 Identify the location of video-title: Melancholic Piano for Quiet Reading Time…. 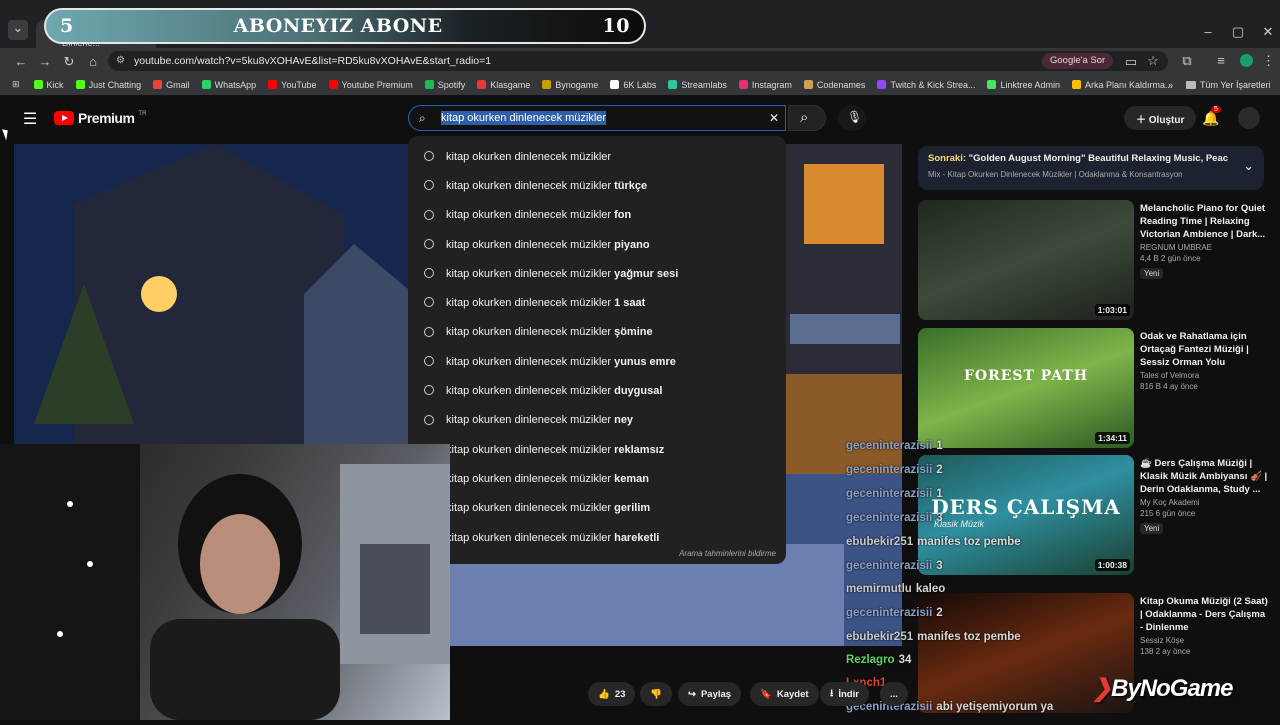
(1205, 221).